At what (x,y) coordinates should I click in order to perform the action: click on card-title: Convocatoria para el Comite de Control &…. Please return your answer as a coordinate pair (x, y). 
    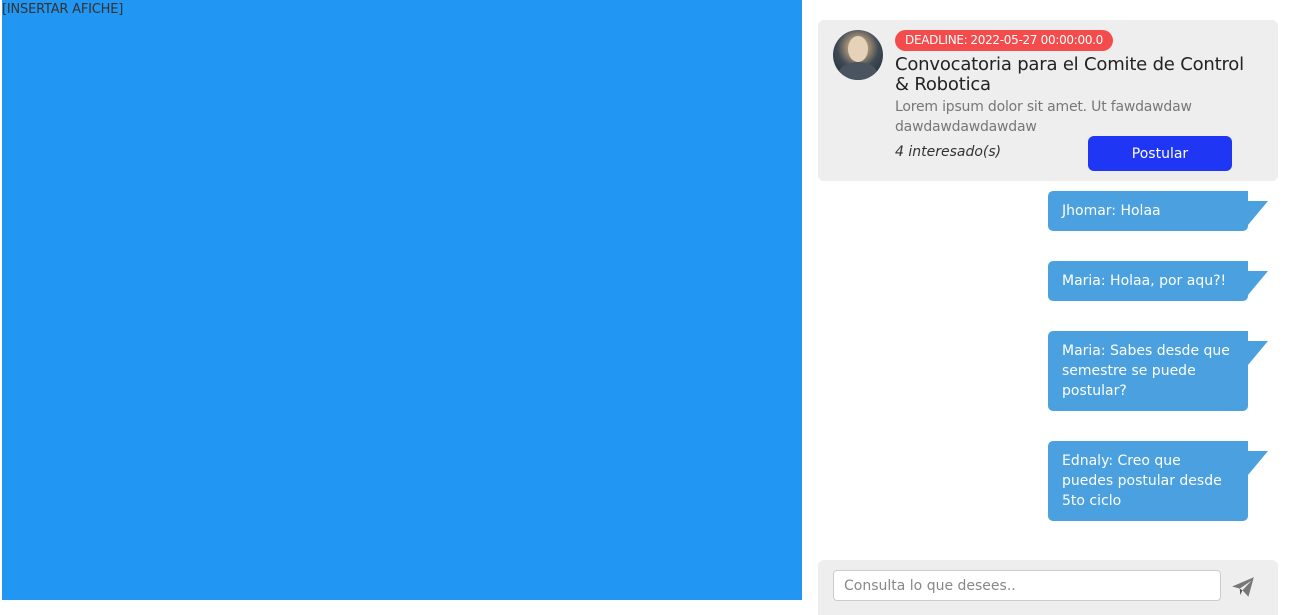
    Looking at the image, I should click on (1069, 74).